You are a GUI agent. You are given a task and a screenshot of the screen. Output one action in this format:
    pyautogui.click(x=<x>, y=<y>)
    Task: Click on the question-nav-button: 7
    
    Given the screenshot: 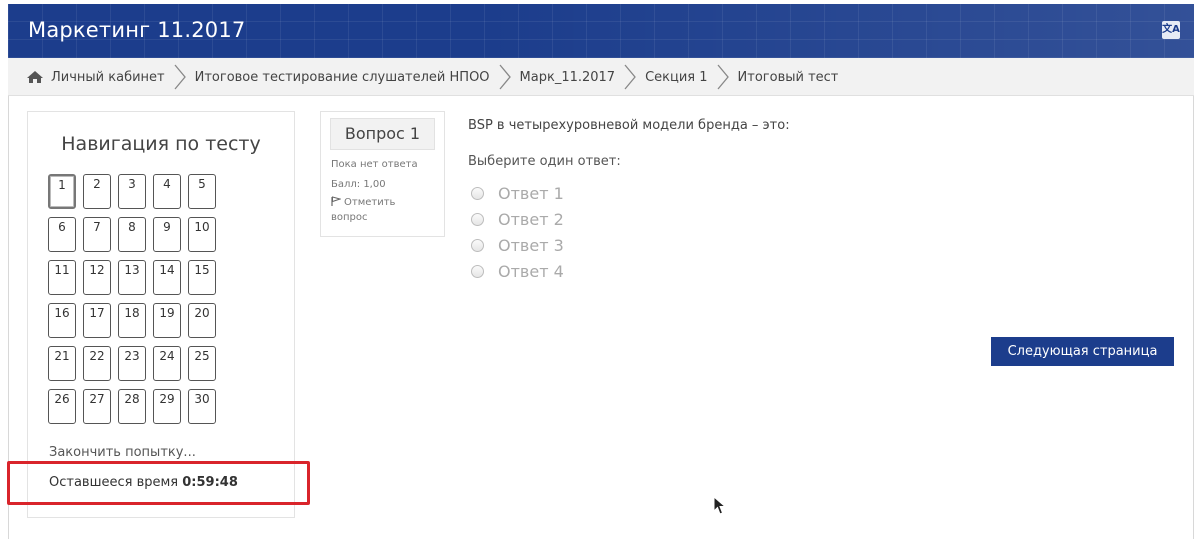 What is the action you would take?
    pyautogui.click(x=97, y=234)
    